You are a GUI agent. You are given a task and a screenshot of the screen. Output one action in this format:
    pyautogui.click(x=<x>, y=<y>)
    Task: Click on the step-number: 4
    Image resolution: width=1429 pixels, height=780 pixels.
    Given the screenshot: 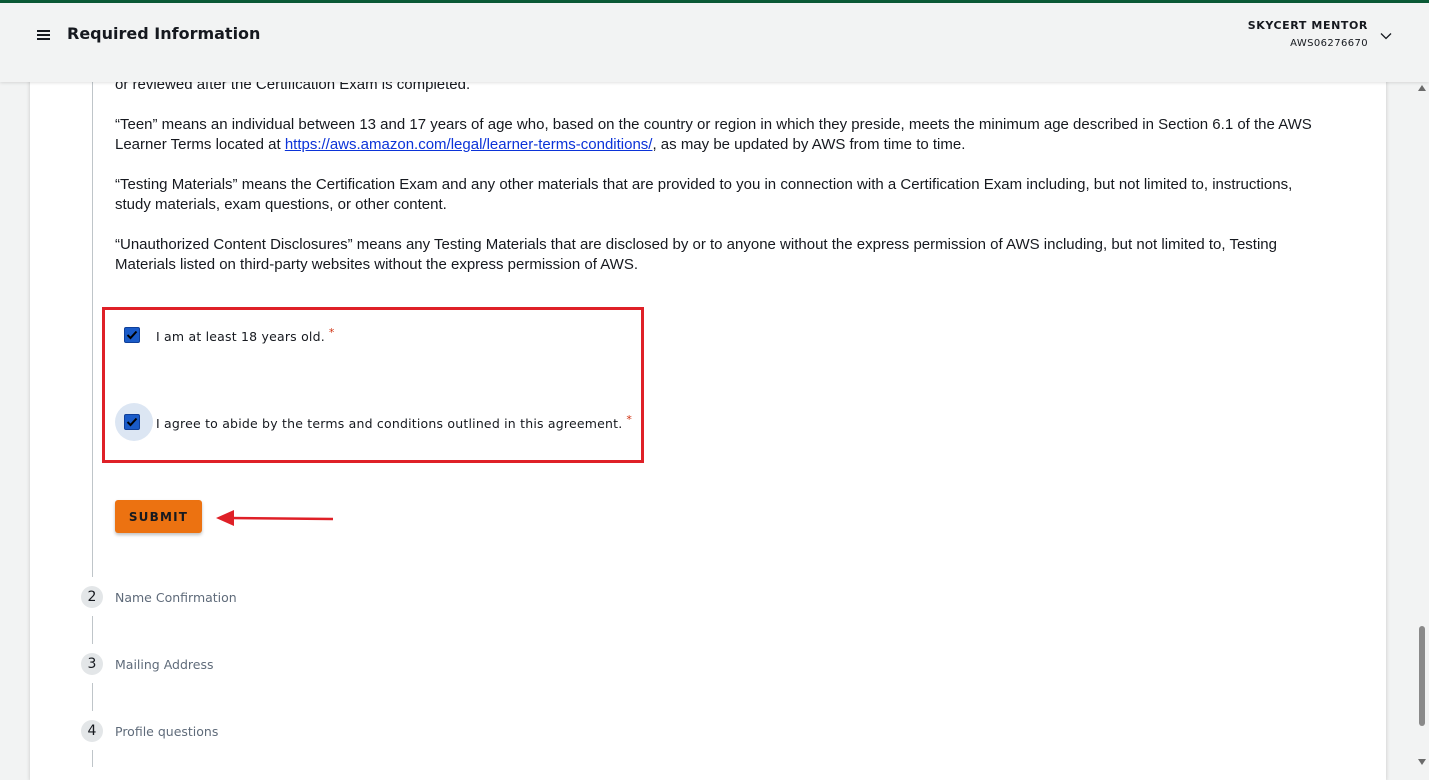 What is the action you would take?
    pyautogui.click(x=92, y=731)
    